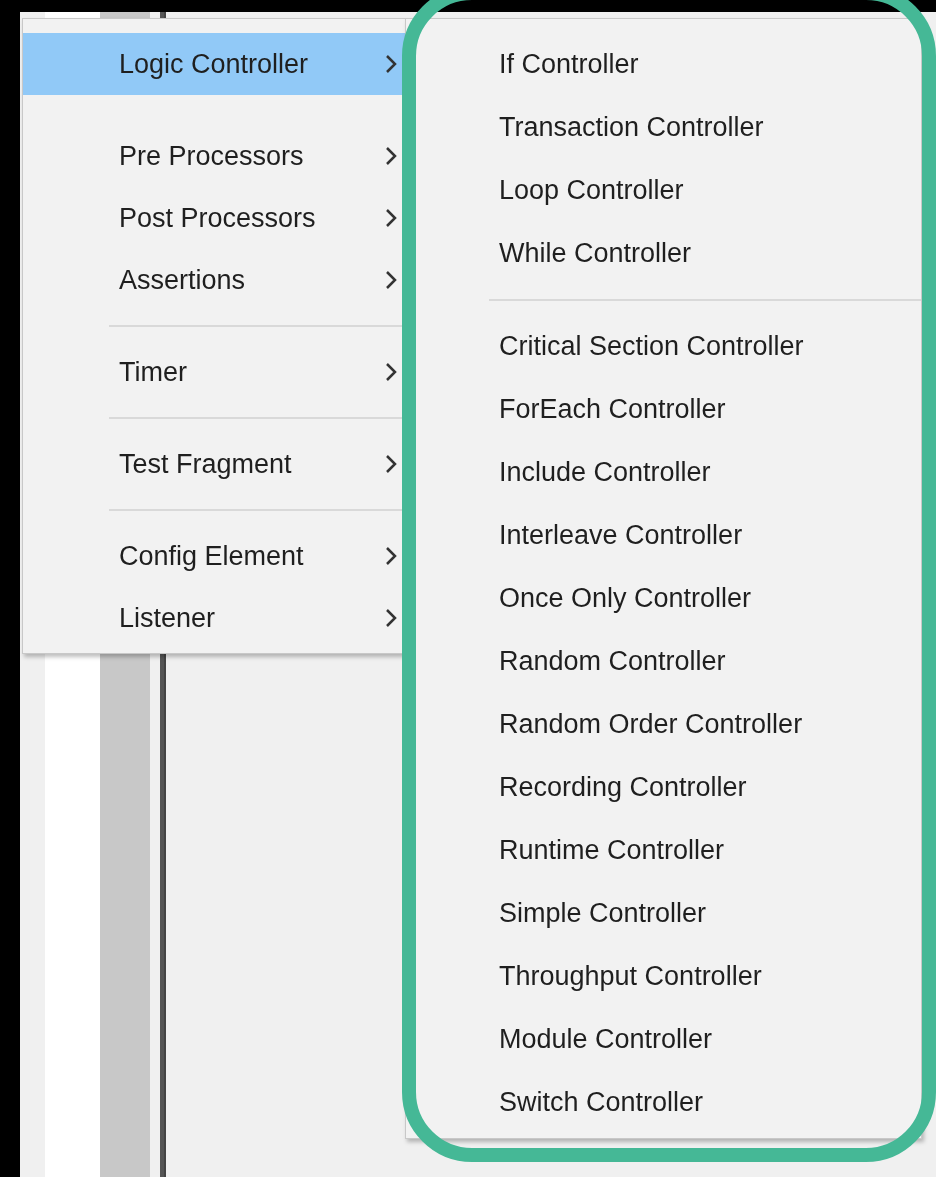  What do you see at coordinates (638, 724) in the screenshot?
I see `menu-item: Random Order Controller` at bounding box center [638, 724].